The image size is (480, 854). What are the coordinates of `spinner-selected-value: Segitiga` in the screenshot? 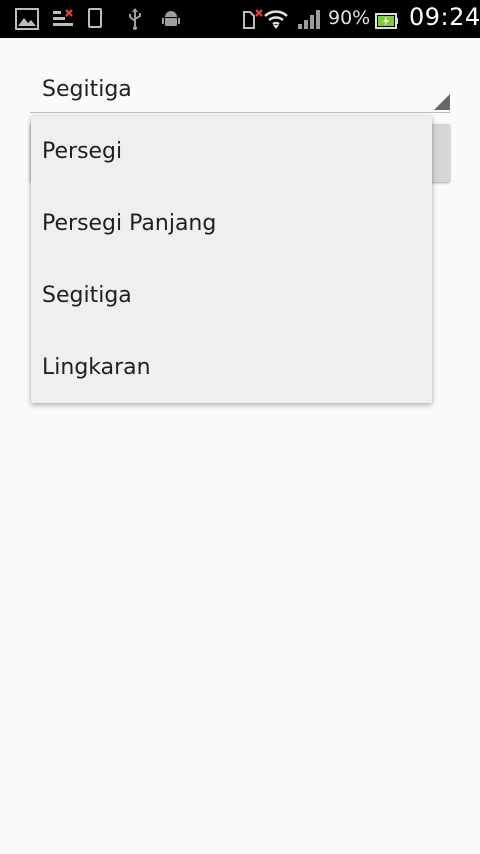 It's located at (87, 89).